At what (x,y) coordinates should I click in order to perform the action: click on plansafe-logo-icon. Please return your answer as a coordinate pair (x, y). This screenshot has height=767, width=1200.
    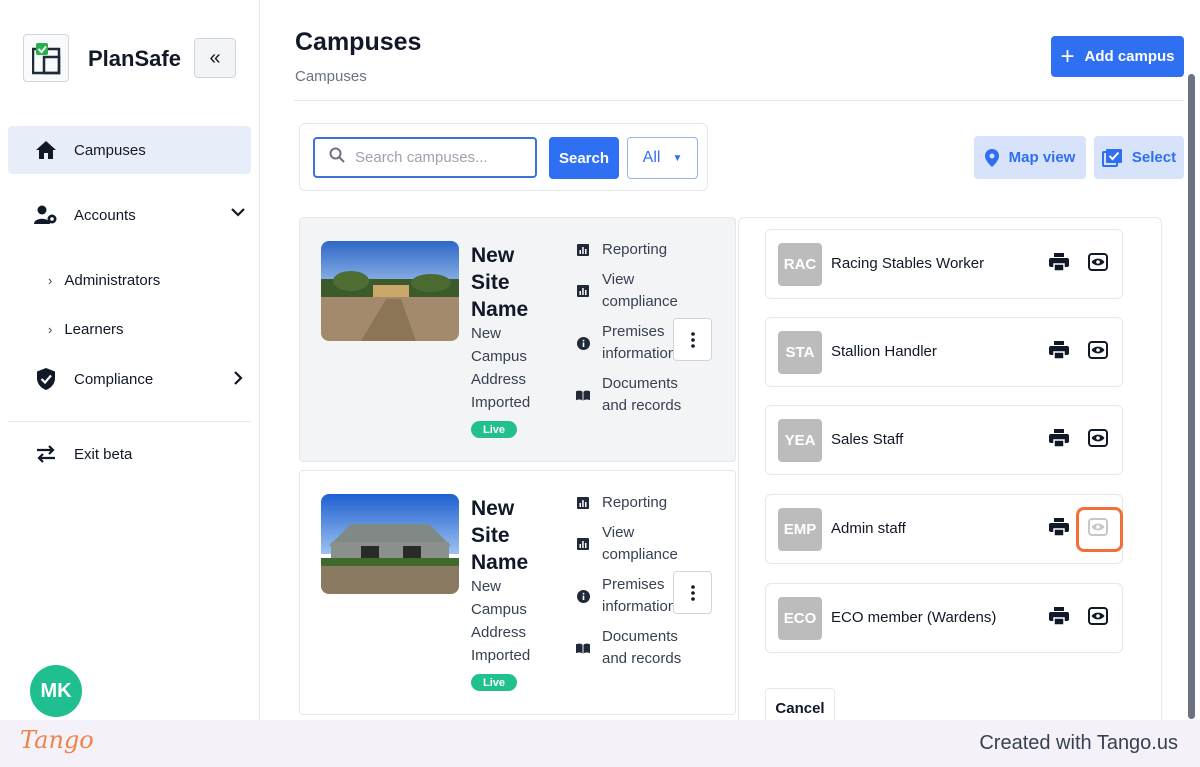
    Looking at the image, I should click on (46, 58).